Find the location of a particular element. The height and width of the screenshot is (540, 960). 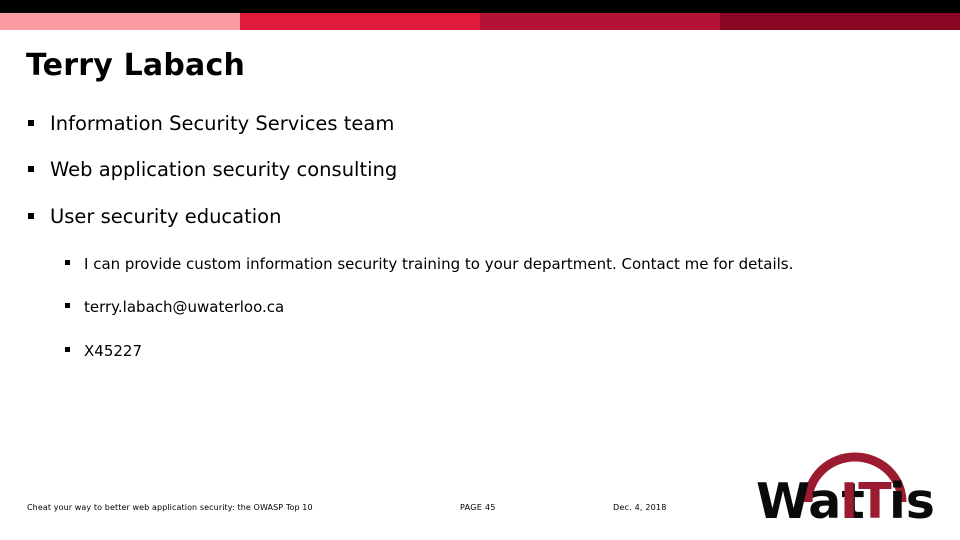

footer-date: Dec. 4, 2018 is located at coordinates (640, 507).